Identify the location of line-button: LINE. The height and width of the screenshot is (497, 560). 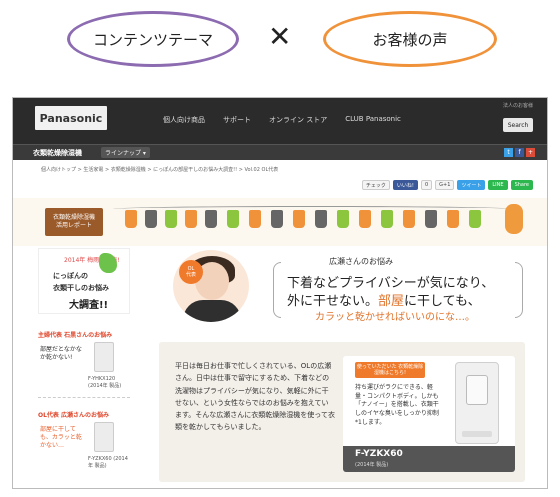
(498, 185).